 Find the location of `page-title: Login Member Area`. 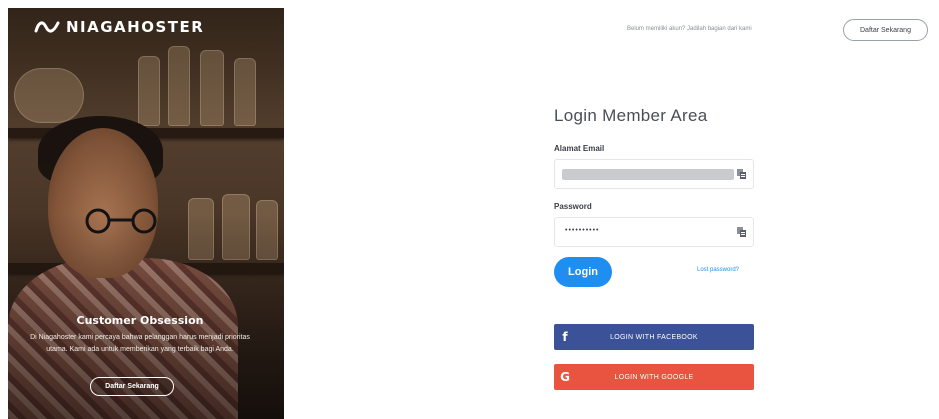

page-title: Login Member Area is located at coordinates (631, 115).